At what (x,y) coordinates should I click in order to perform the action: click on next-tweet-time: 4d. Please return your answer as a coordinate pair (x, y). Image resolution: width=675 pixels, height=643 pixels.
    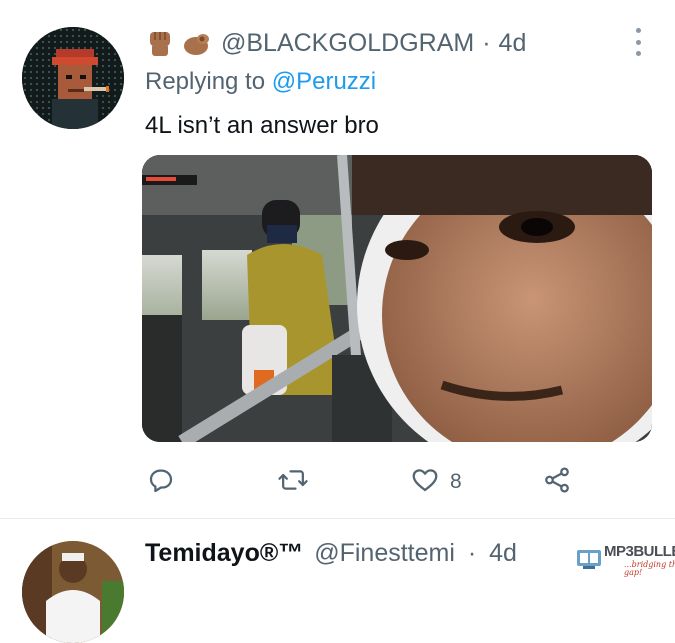
    Looking at the image, I should click on (503, 553).